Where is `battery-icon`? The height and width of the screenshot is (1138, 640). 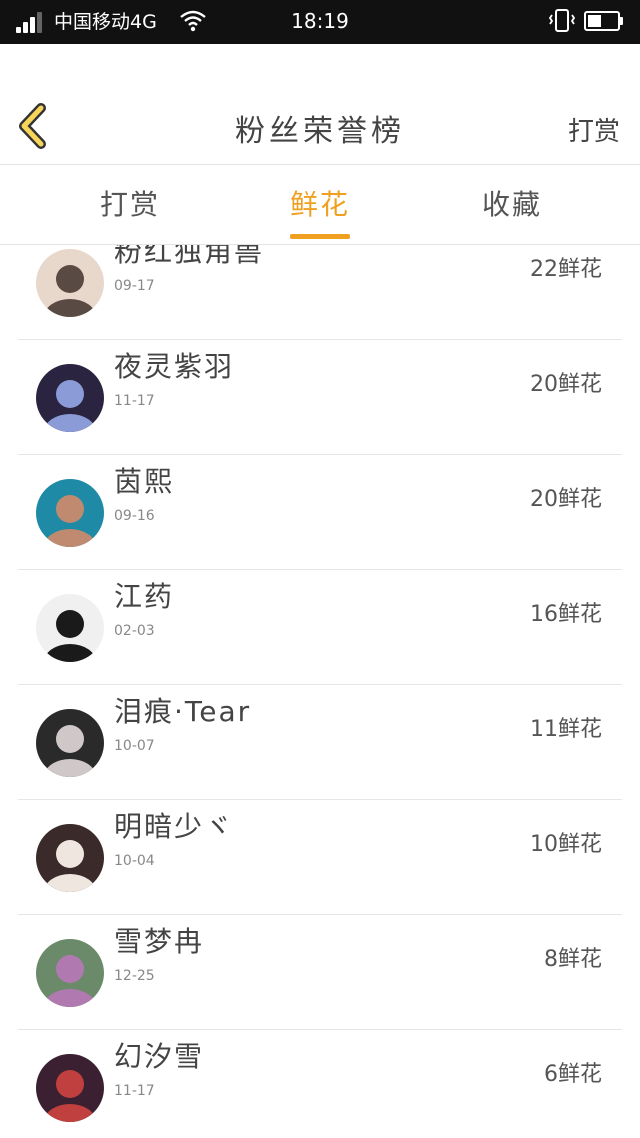
battery-icon is located at coordinates (603, 21).